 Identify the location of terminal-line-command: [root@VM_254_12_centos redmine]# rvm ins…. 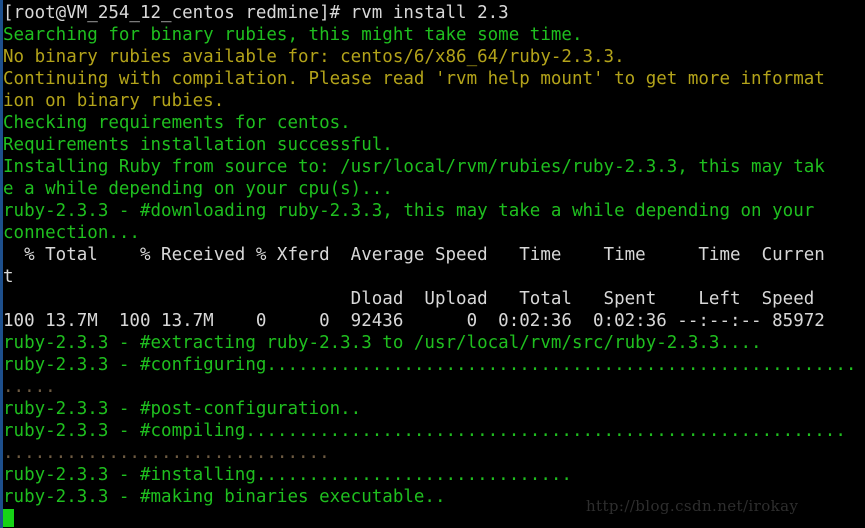
(256, 13).